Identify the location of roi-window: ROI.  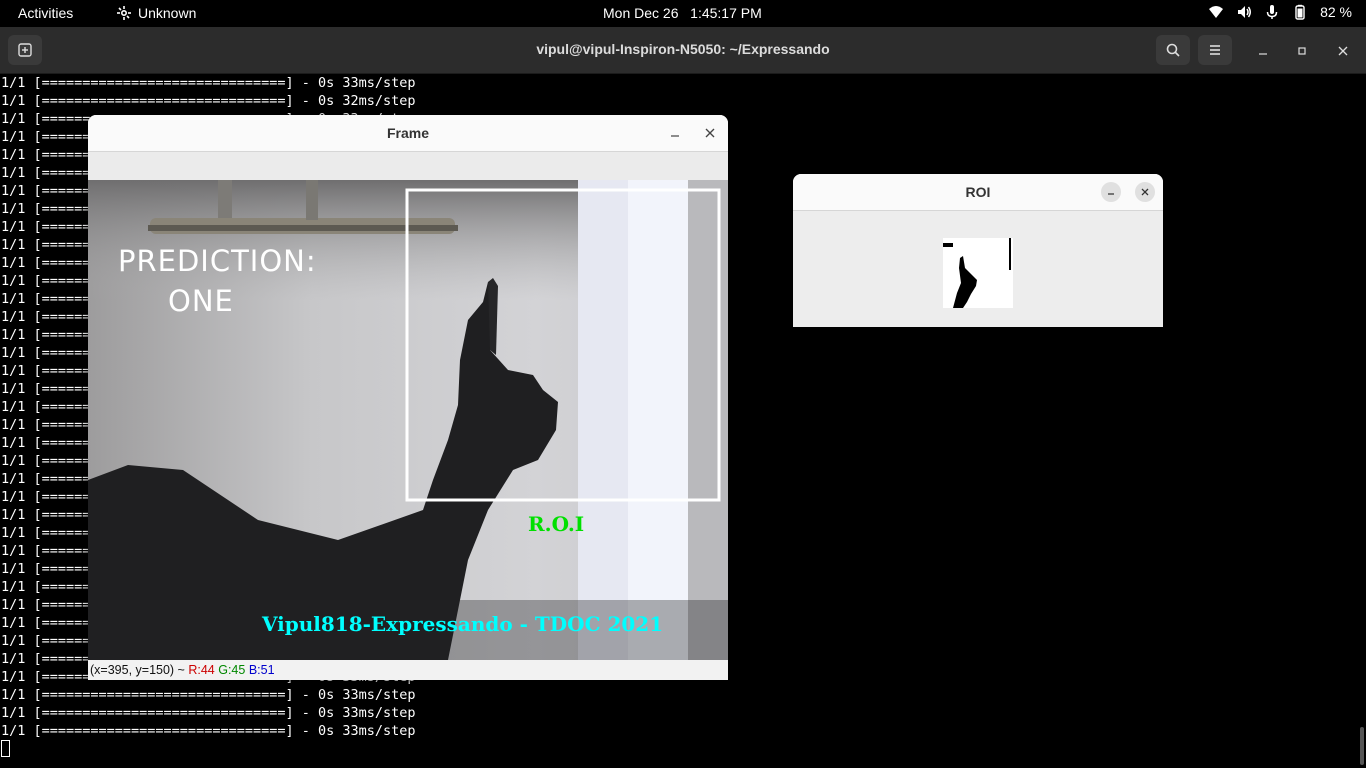
(978, 250).